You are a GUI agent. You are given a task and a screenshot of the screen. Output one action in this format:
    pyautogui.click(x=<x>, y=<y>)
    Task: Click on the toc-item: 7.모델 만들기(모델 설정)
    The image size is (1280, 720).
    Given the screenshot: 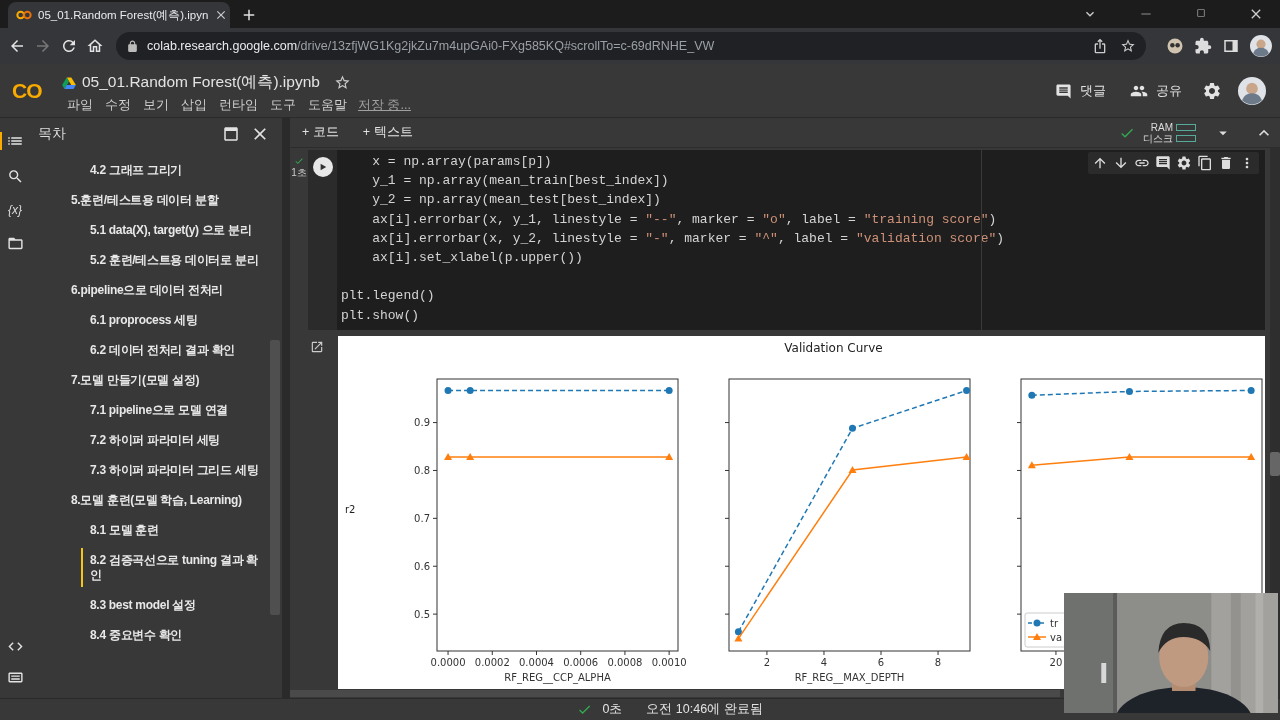 What is the action you would take?
    pyautogui.click(x=150, y=380)
    